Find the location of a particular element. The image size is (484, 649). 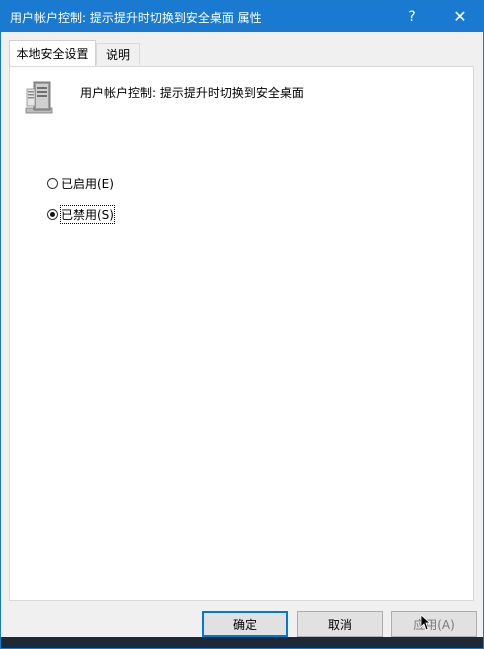

policy-name: 用户帐户控制: 提示提升时切换到安全桌面 is located at coordinates (192, 93).